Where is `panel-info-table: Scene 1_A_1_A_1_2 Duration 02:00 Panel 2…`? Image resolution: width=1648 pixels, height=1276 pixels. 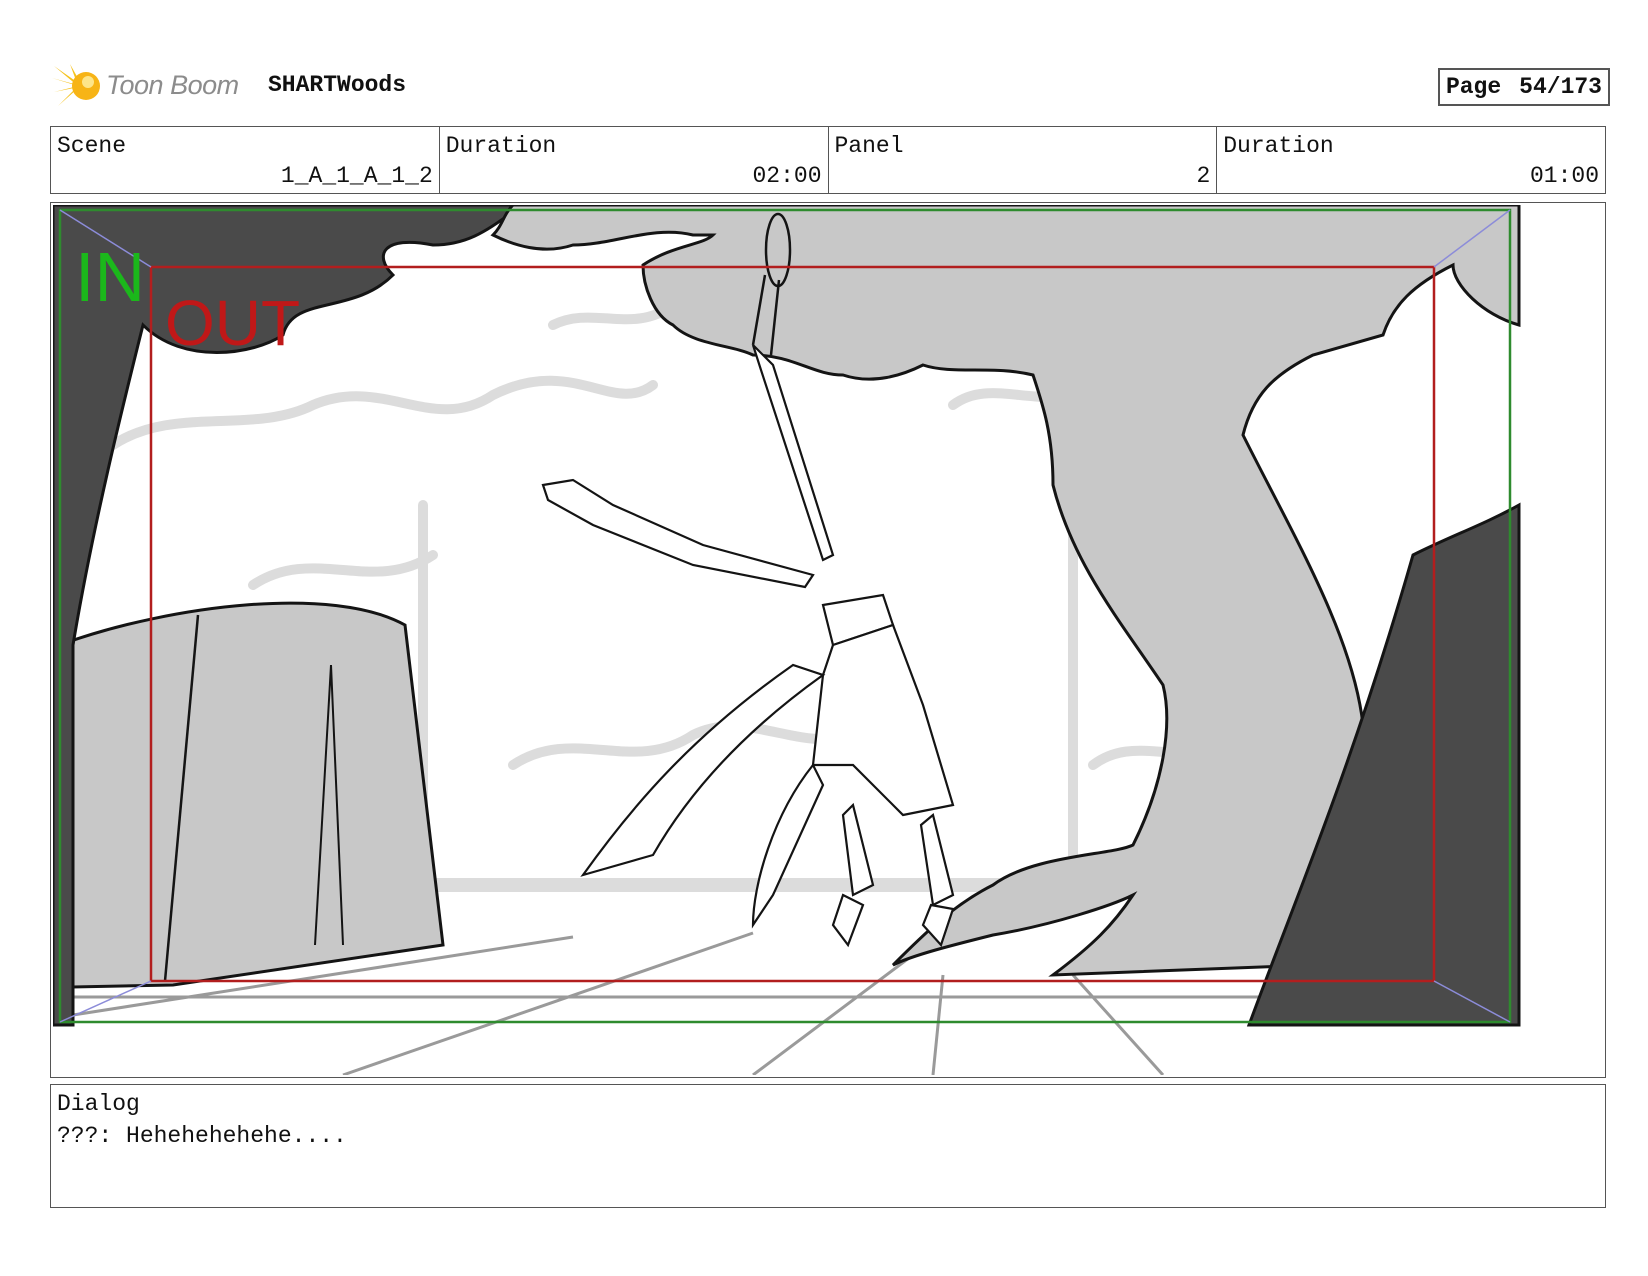
panel-info-table: Scene 1_A_1_A_1_2 Duration 02:00 Panel 2… is located at coordinates (828, 160).